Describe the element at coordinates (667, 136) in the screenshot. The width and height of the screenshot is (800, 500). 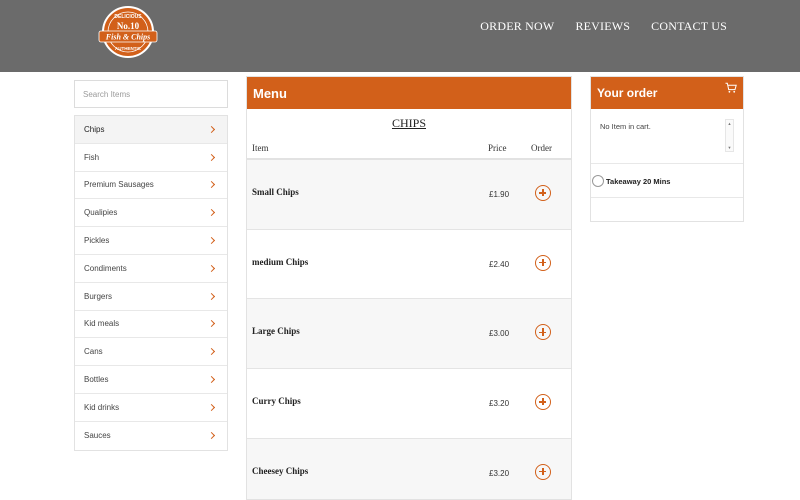
I see `cart-contents: No Item in cart.` at that location.